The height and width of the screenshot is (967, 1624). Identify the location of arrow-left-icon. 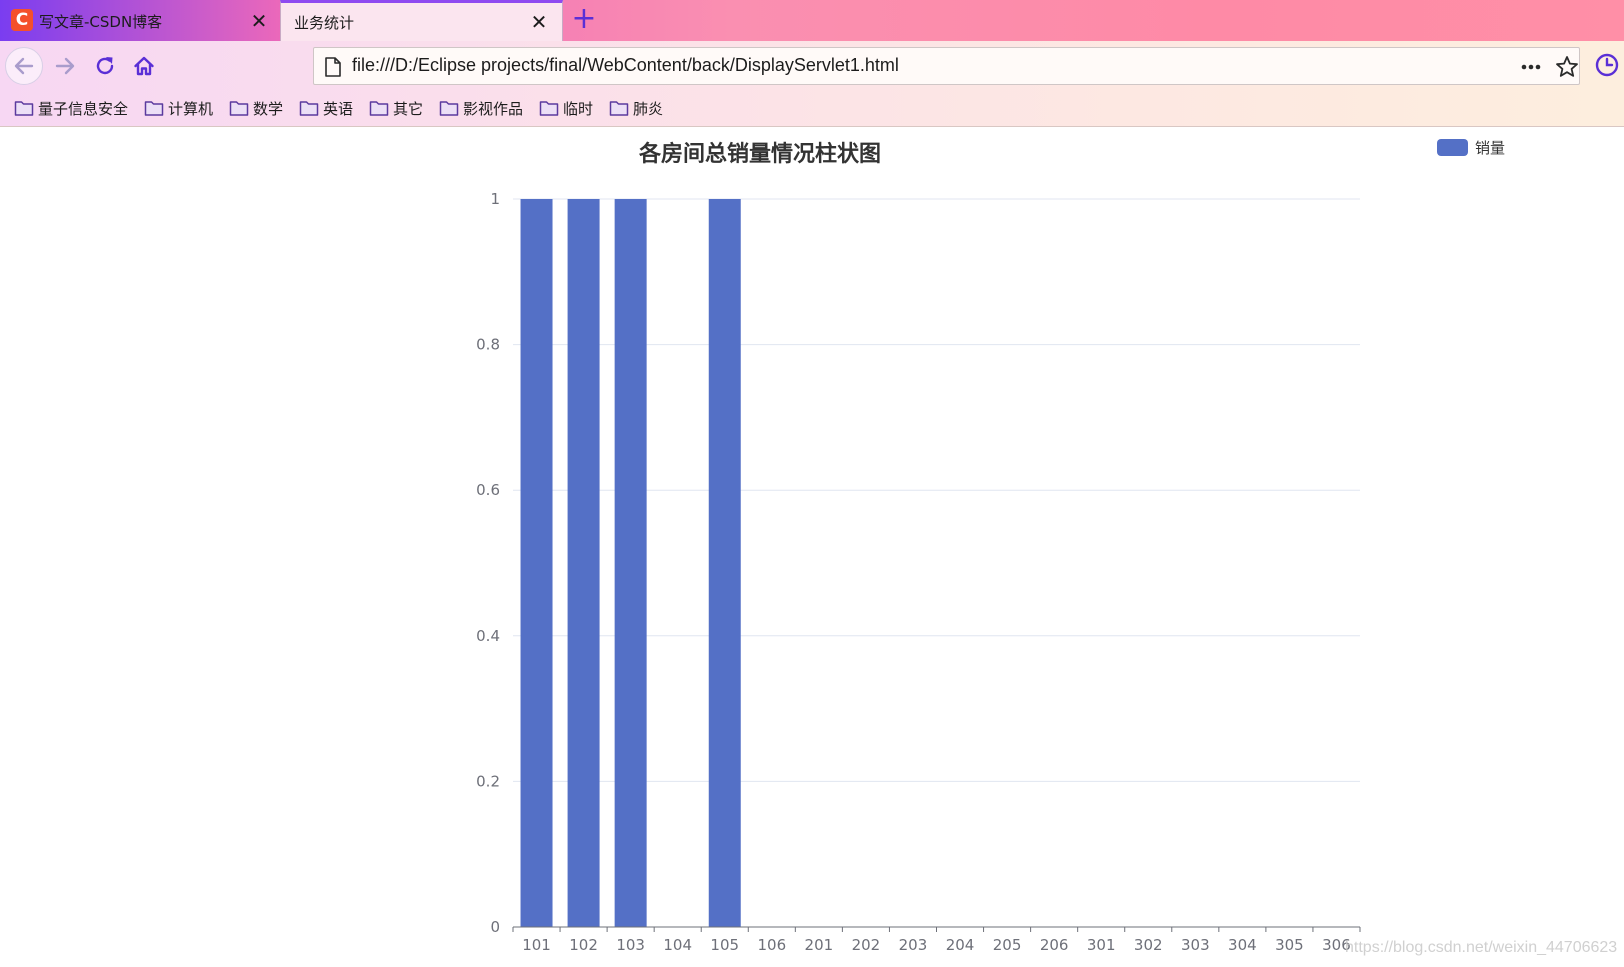
(24, 66).